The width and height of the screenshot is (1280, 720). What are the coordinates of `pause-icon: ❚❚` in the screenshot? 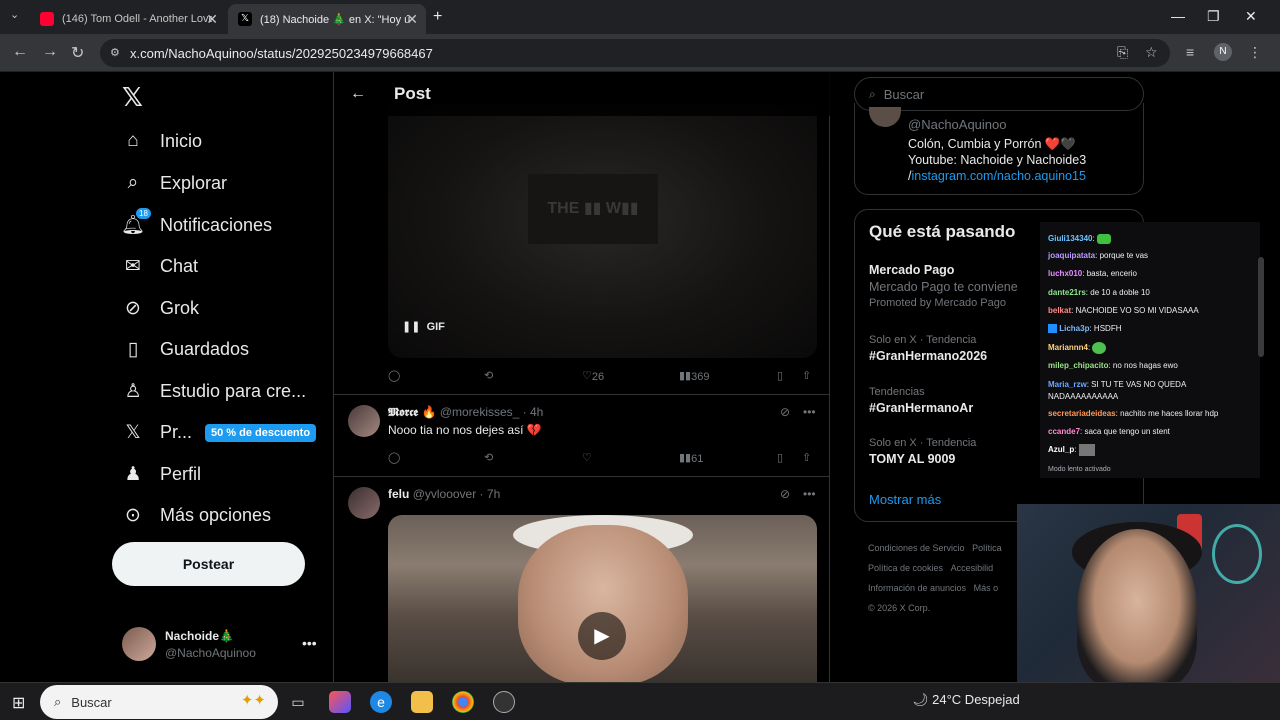 It's located at (411, 327).